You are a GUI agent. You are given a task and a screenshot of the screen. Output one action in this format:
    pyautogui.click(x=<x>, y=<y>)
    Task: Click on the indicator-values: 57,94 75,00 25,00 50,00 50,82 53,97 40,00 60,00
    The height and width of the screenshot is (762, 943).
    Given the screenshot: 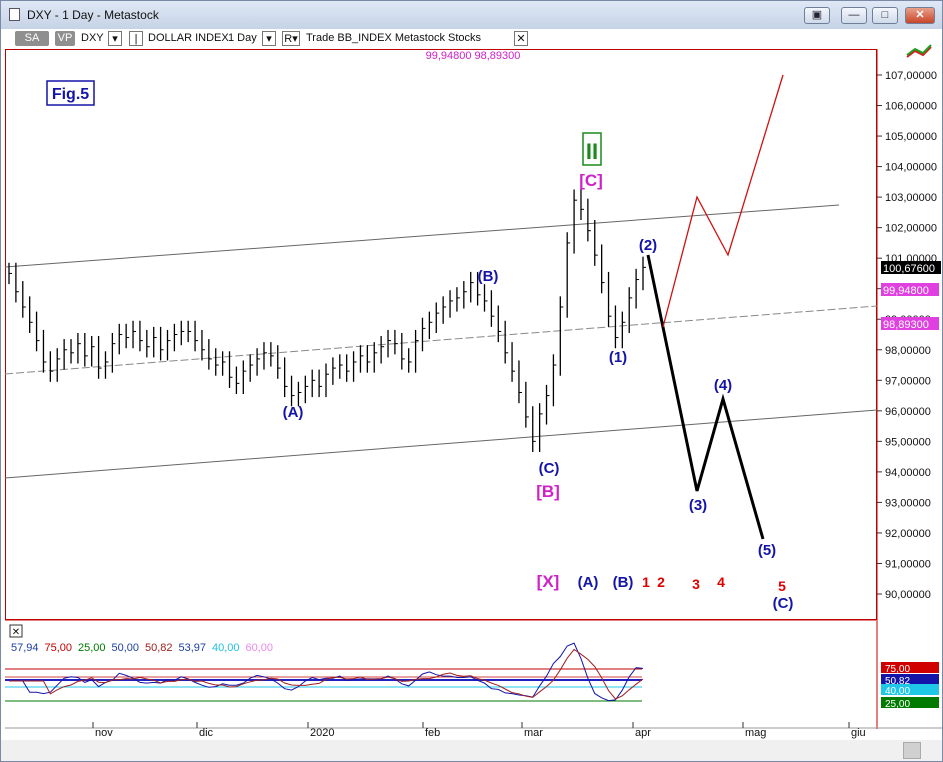 What is the action you would take?
    pyautogui.click(x=142, y=648)
    